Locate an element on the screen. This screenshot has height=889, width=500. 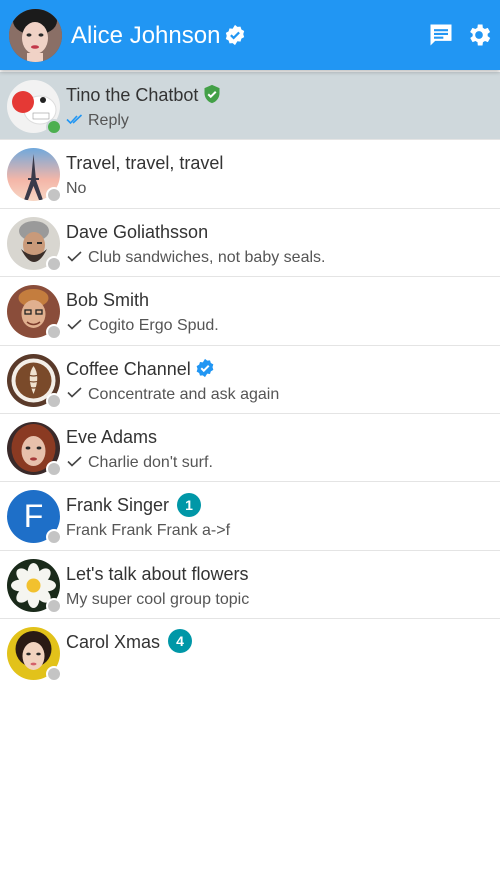
contact-name: Travel, travel, travel is located at coordinates (145, 163).